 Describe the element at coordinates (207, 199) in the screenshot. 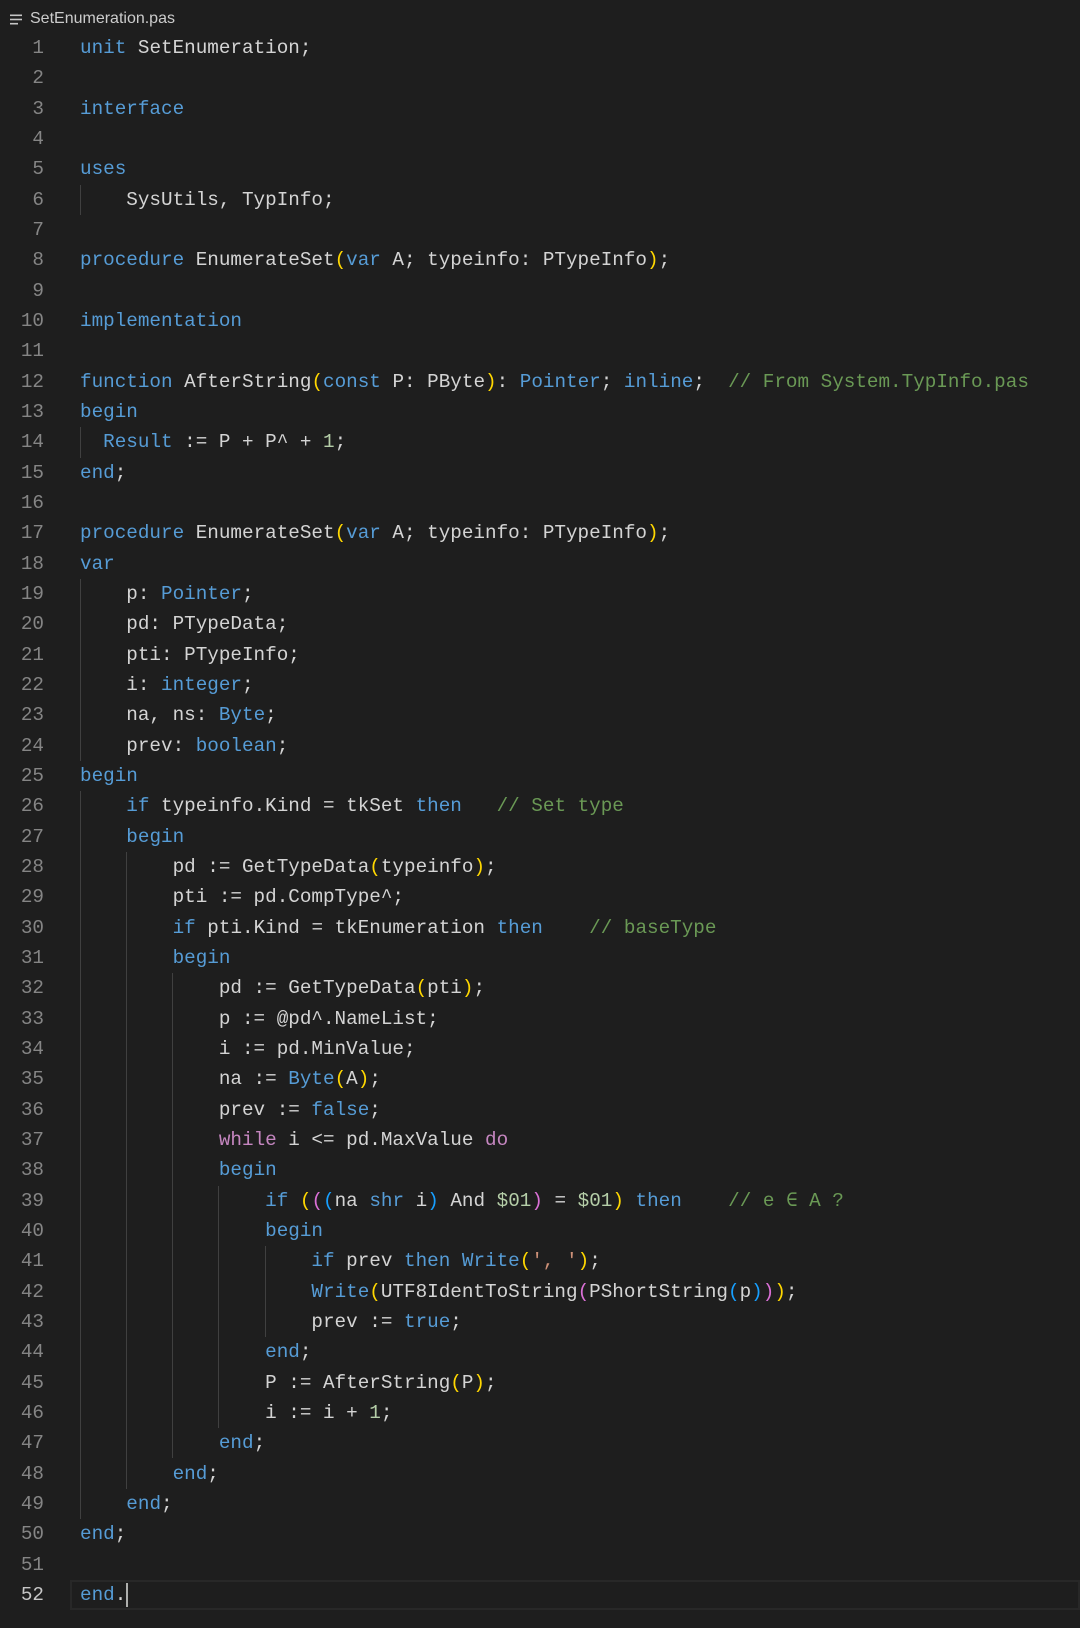

I see `code-text: SysUtils, TypInfo;` at that location.